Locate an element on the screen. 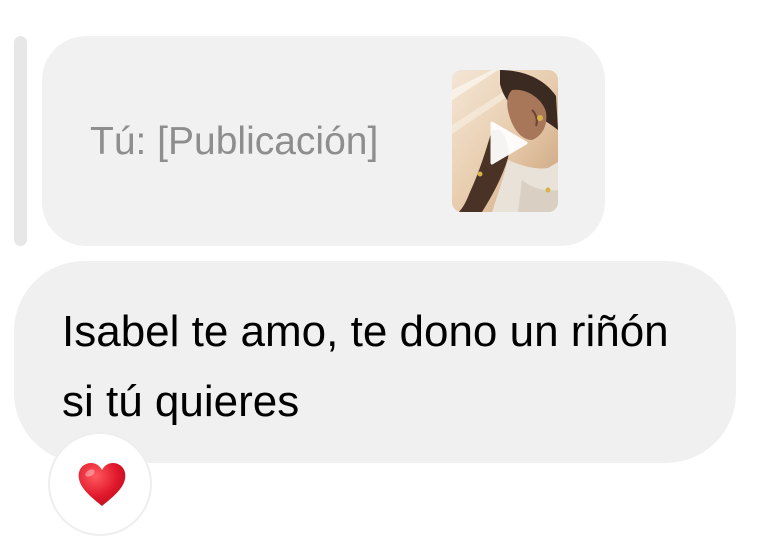  play-icon-glyph is located at coordinates (509, 143).